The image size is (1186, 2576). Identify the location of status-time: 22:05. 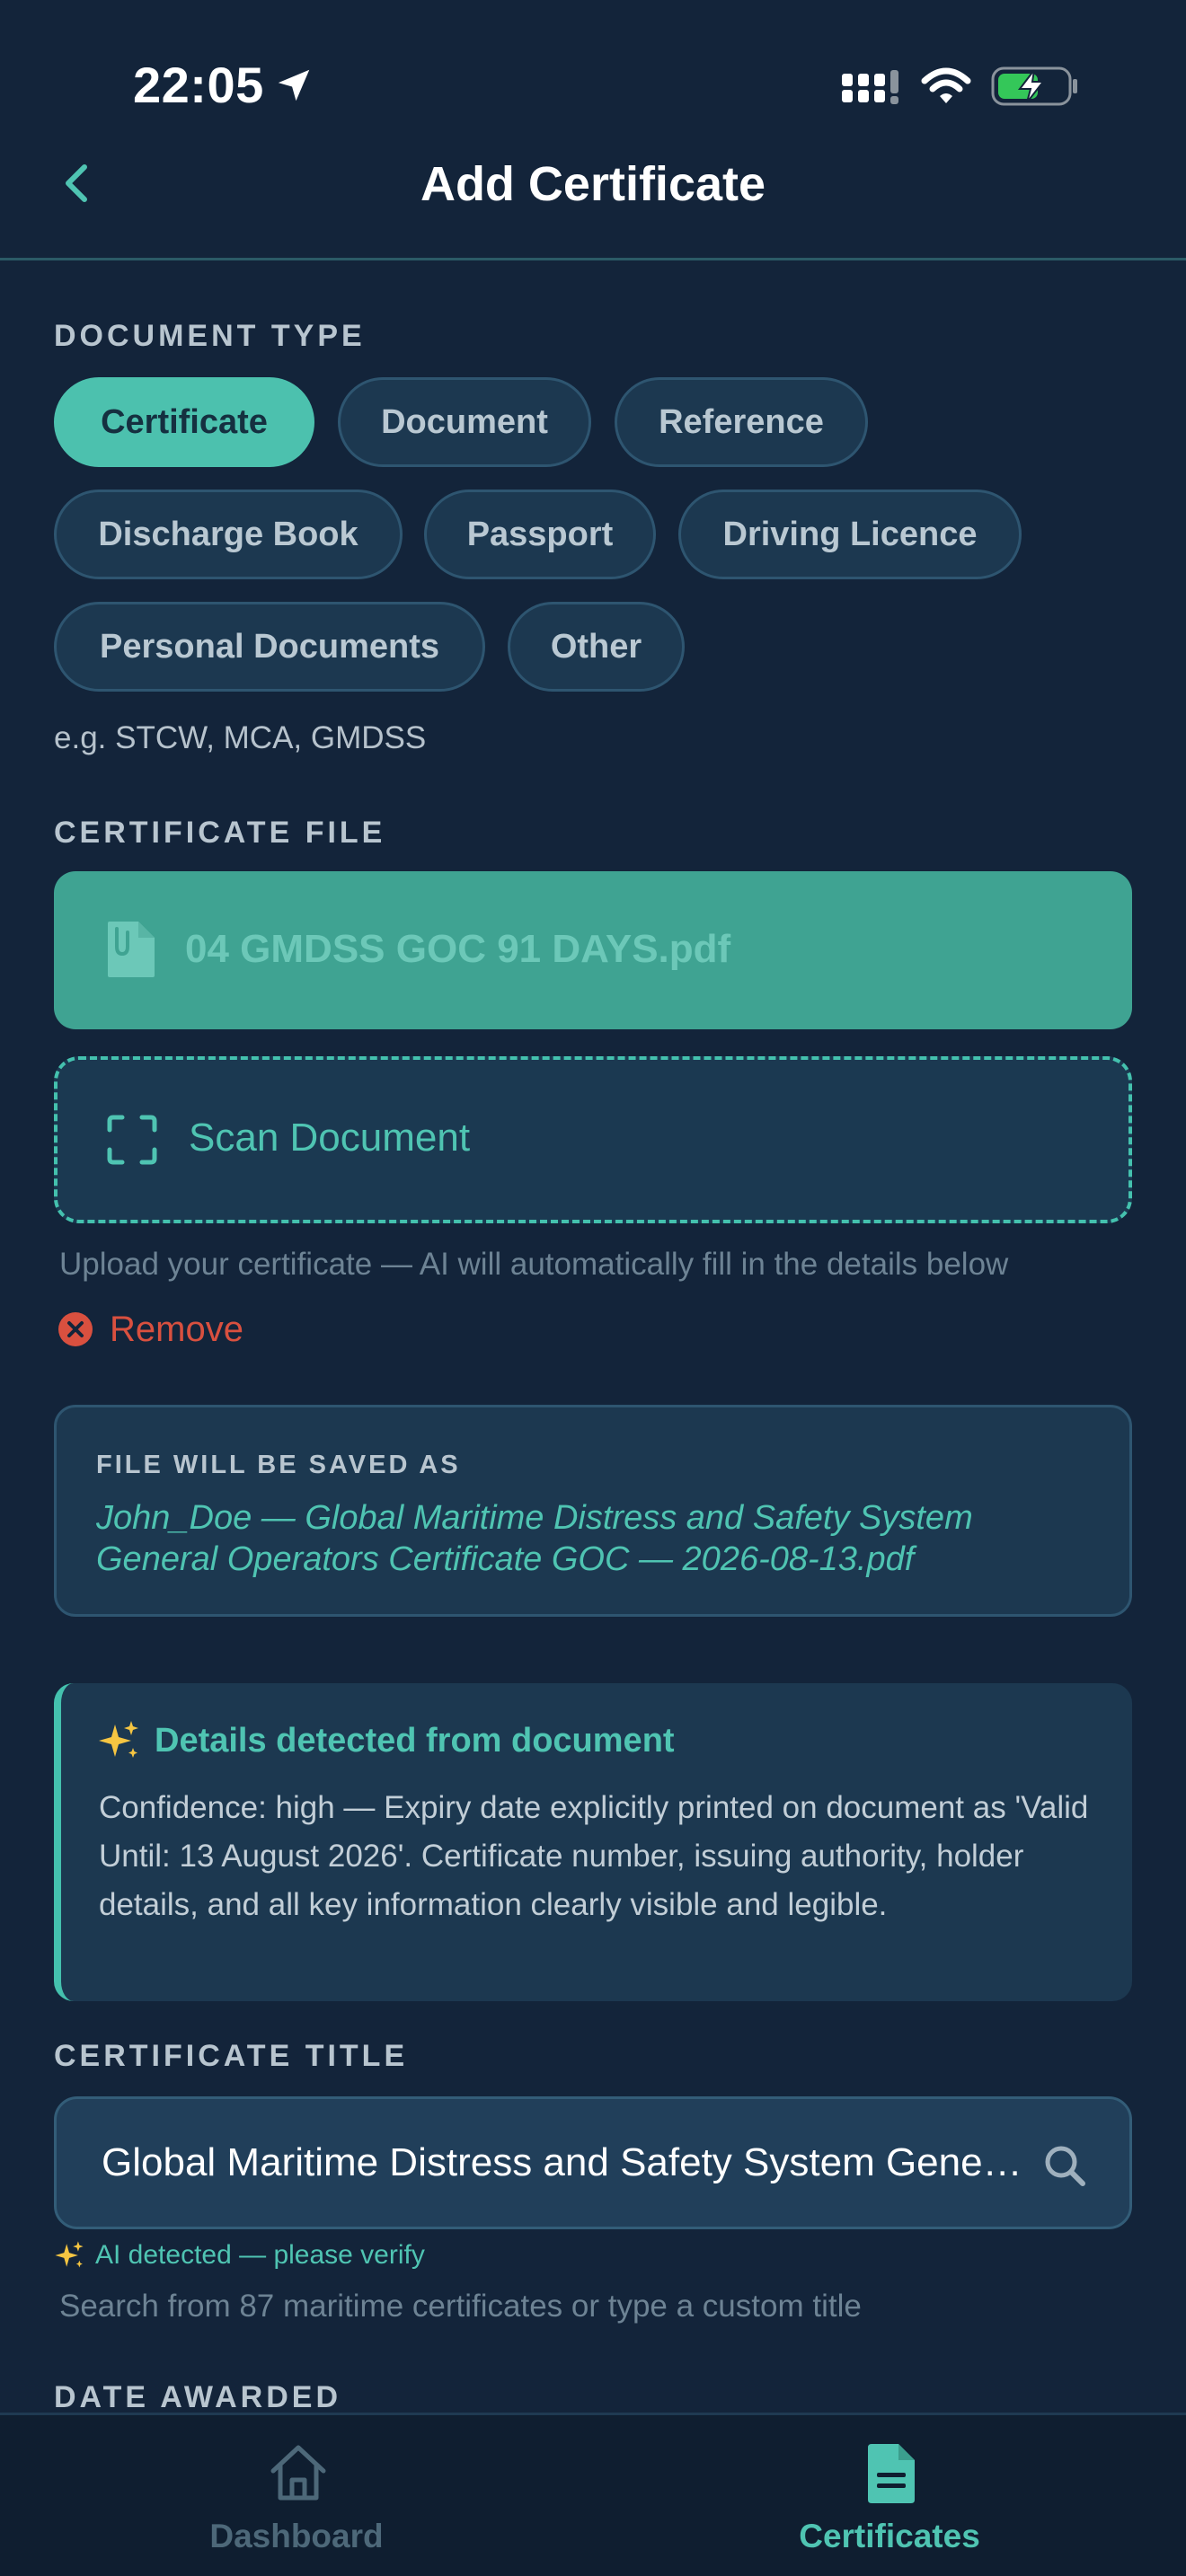
(198, 85).